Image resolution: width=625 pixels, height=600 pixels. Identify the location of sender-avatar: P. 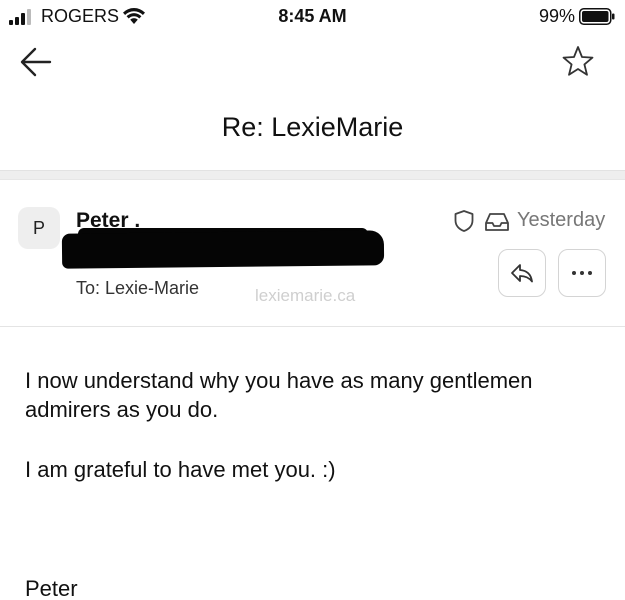
(39, 228).